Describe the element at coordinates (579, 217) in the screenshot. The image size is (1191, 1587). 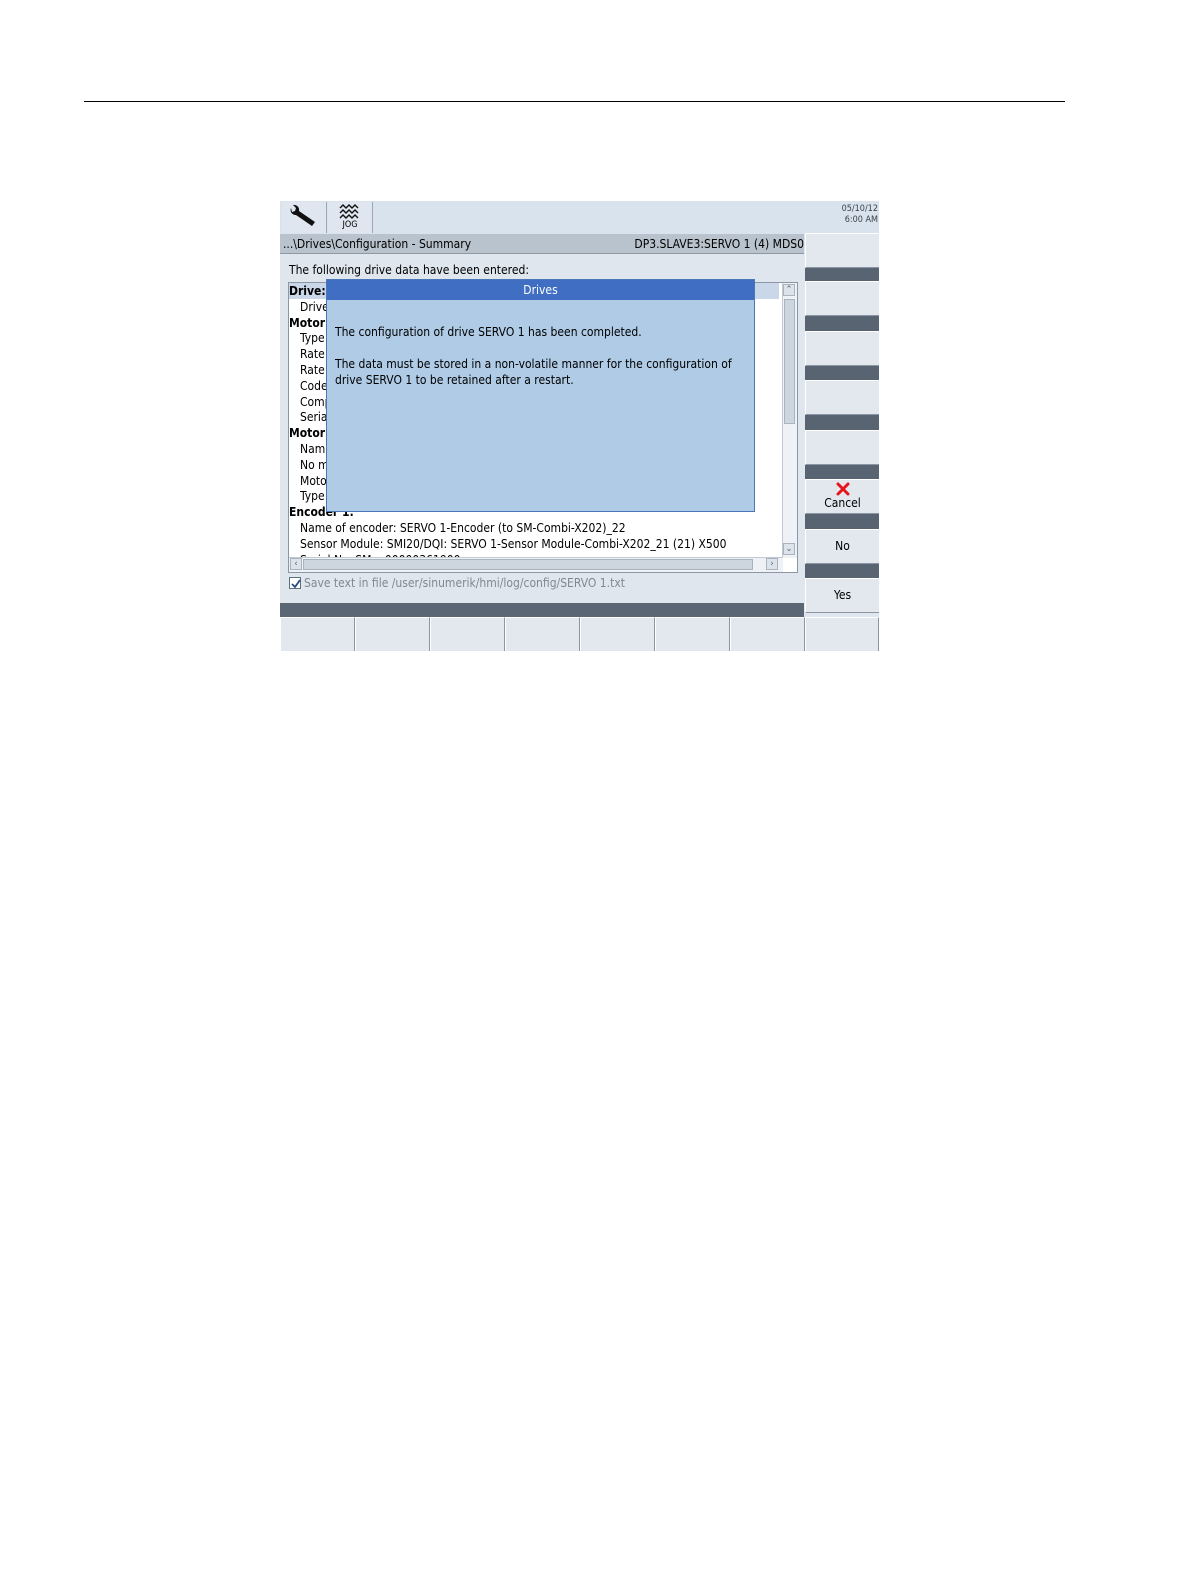
I see `header-bar: JOG 05/10/12 6:00 AM` at that location.